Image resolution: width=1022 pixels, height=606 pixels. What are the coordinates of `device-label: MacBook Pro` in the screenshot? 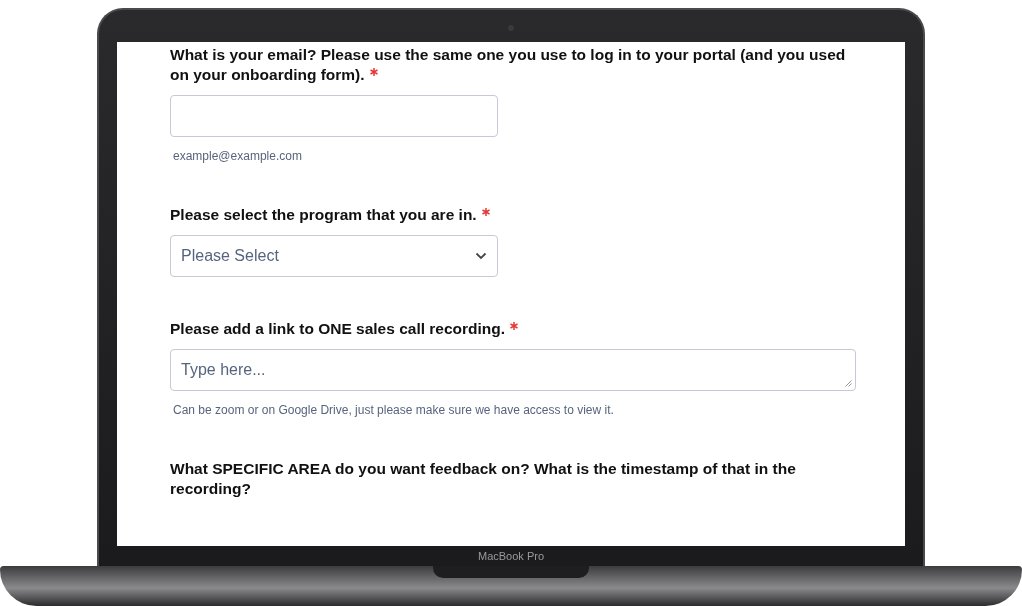 It's located at (511, 556).